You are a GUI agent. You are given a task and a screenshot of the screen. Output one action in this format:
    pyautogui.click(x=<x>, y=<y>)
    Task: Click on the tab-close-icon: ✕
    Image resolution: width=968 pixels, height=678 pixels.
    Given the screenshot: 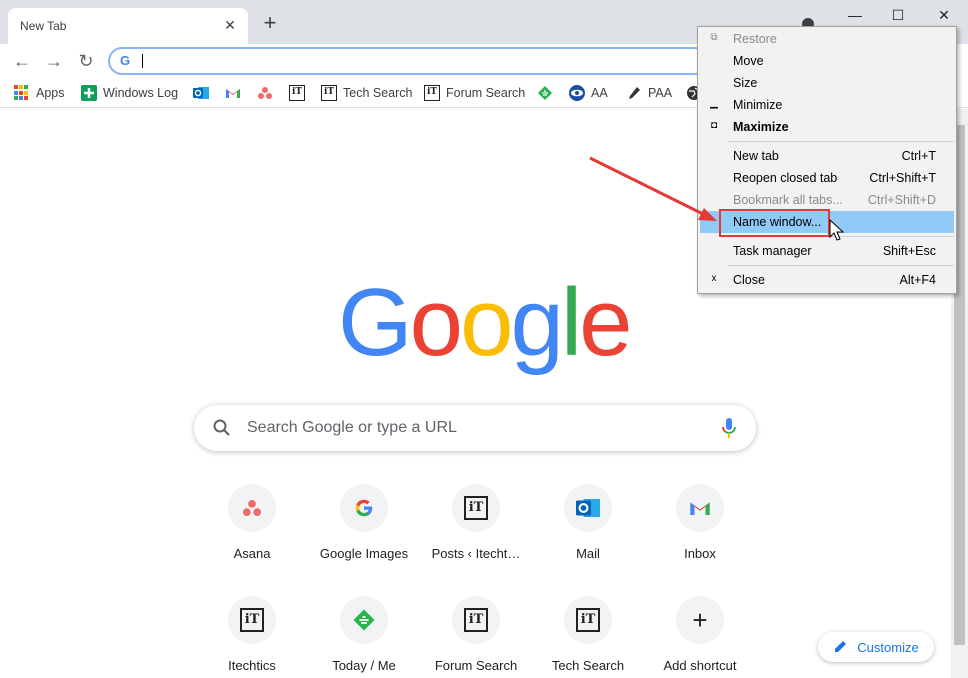 What is the action you would take?
    pyautogui.click(x=230, y=25)
    